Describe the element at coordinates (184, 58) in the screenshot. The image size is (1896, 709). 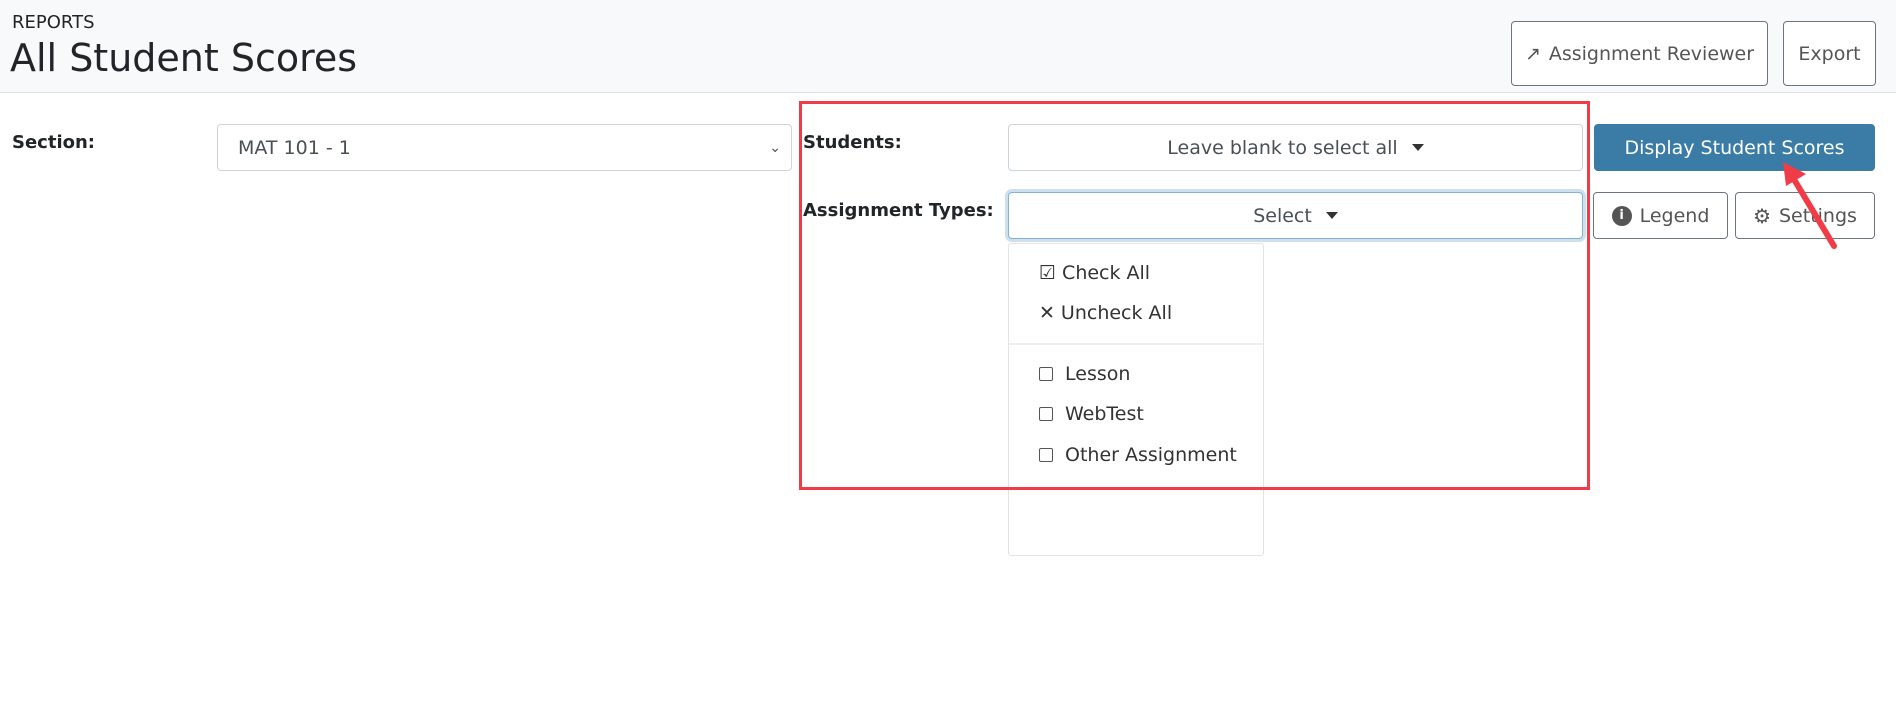
I see `page-title: All Student Scores` at that location.